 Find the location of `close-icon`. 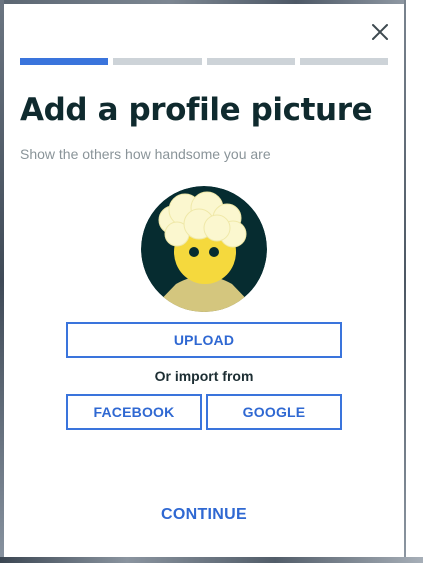

close-icon is located at coordinates (380, 32).